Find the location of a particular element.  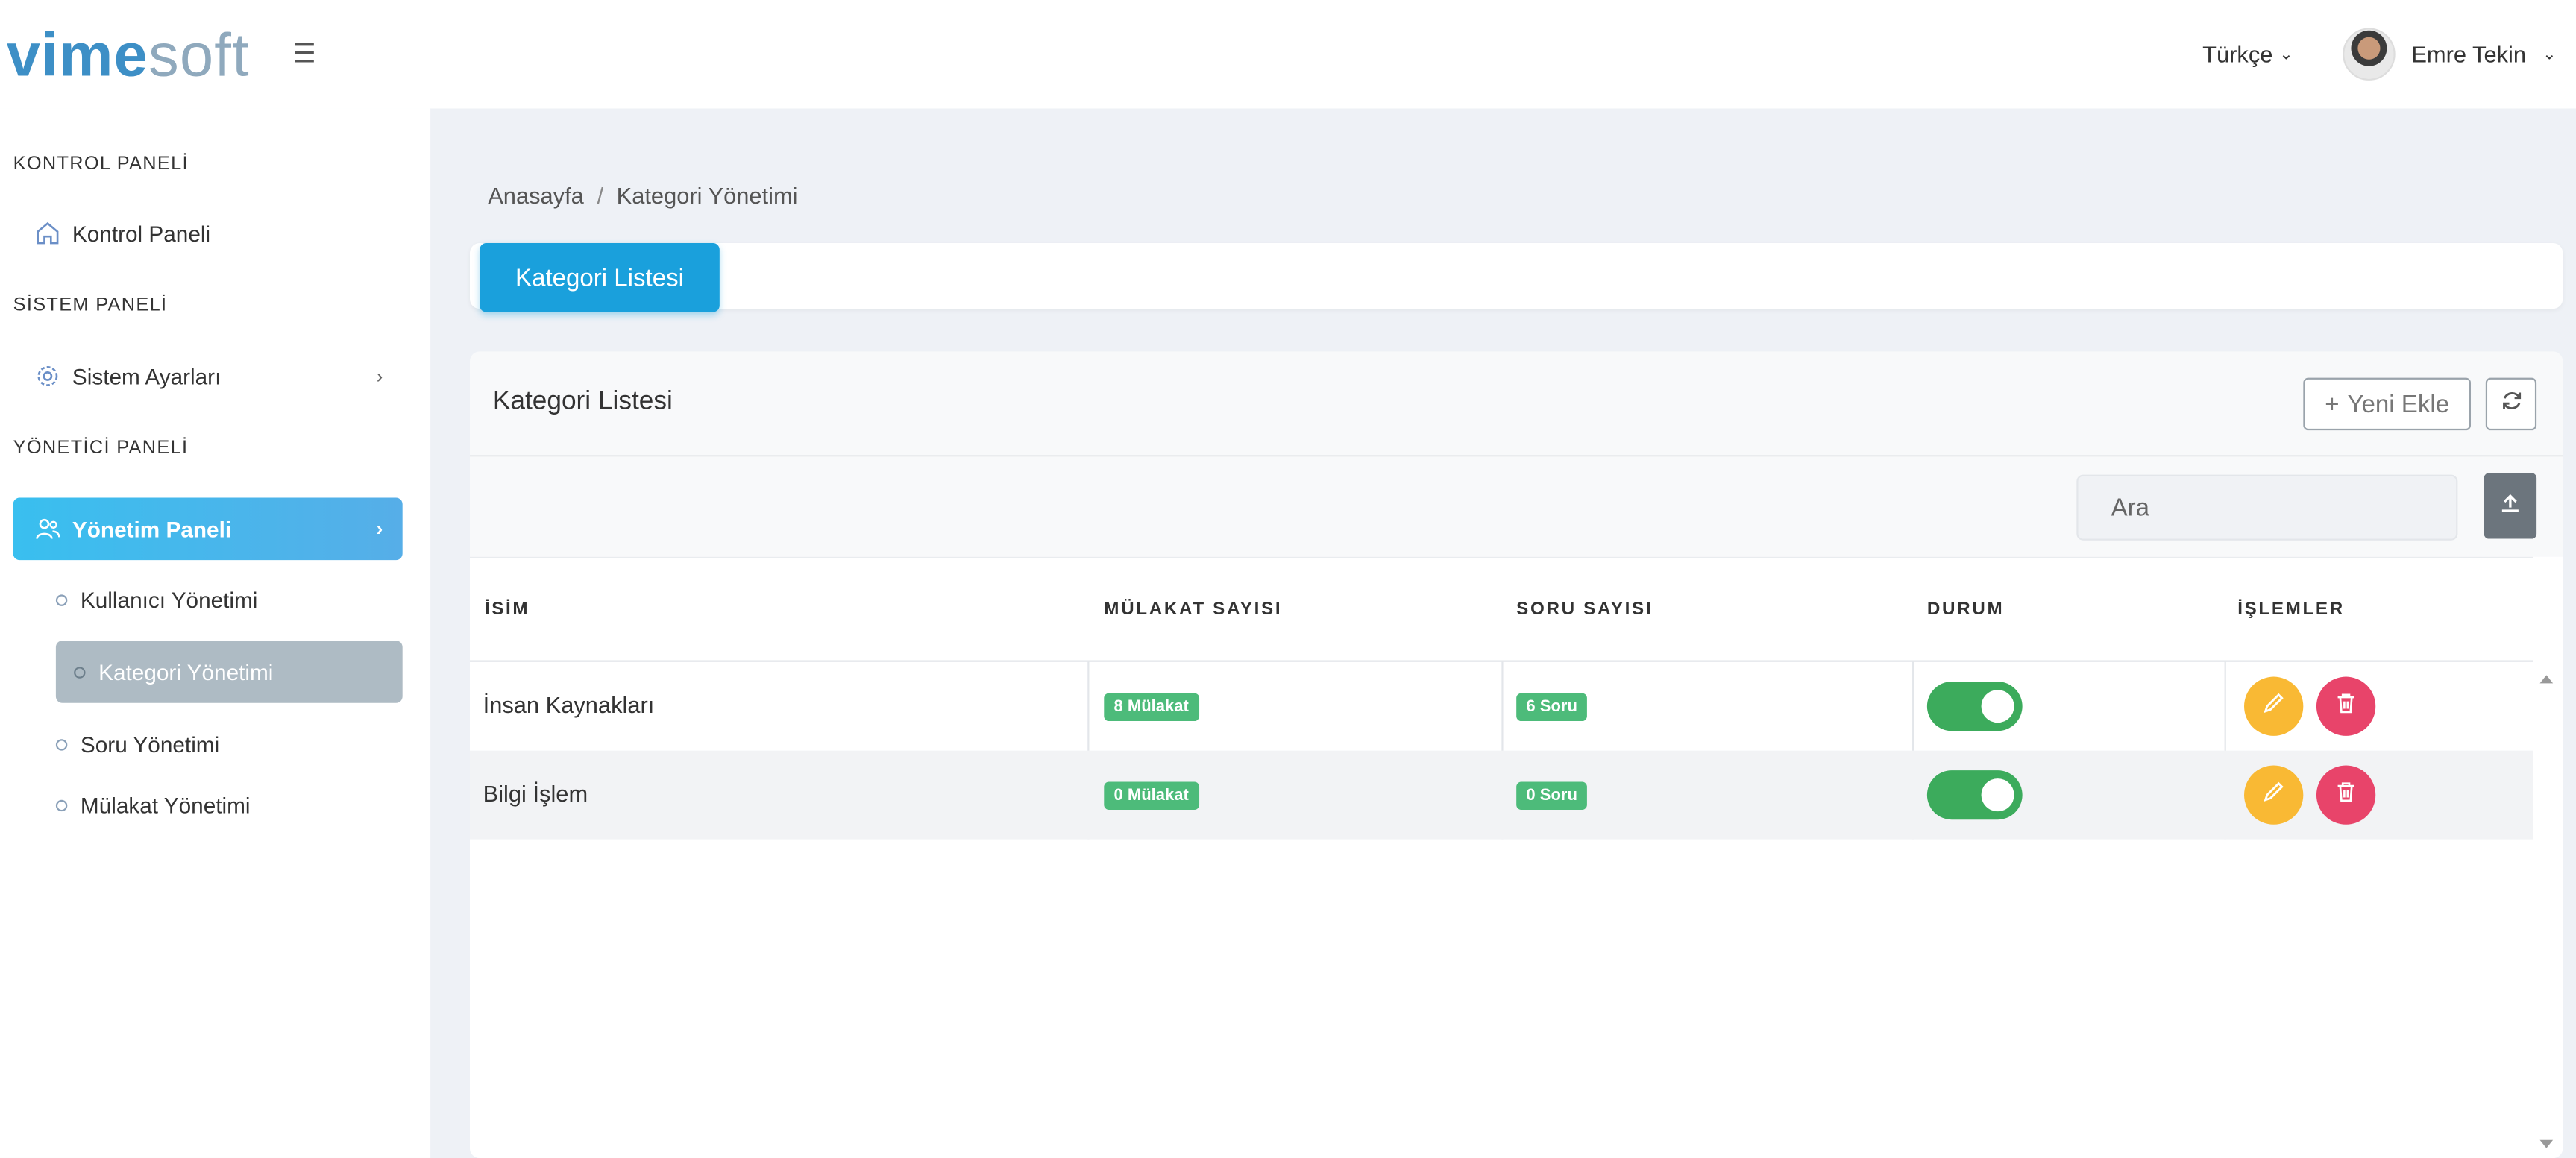

sidebar-item-management-panel: Yönetim Paneli › is located at coordinates (208, 529).